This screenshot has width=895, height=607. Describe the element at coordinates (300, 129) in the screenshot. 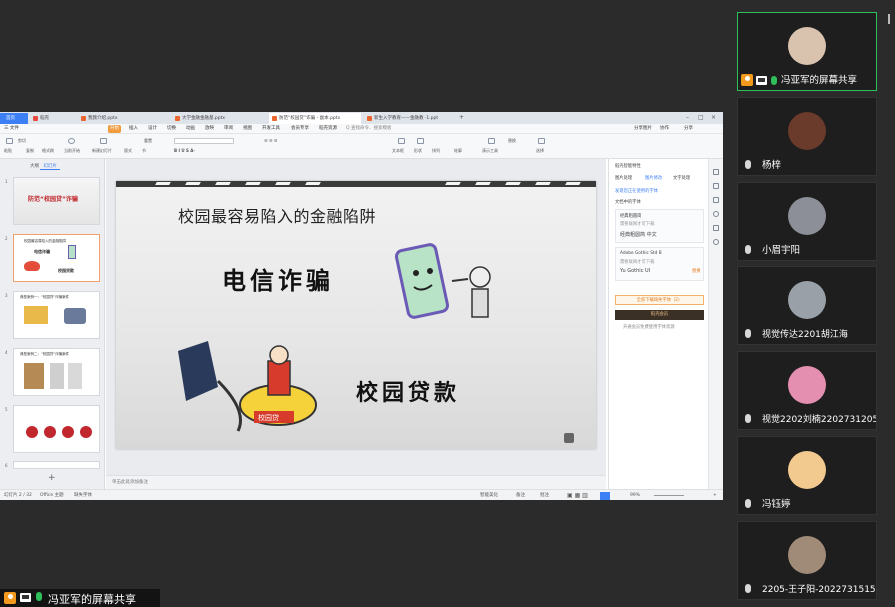

I see `menu-member: 会员专享` at that location.